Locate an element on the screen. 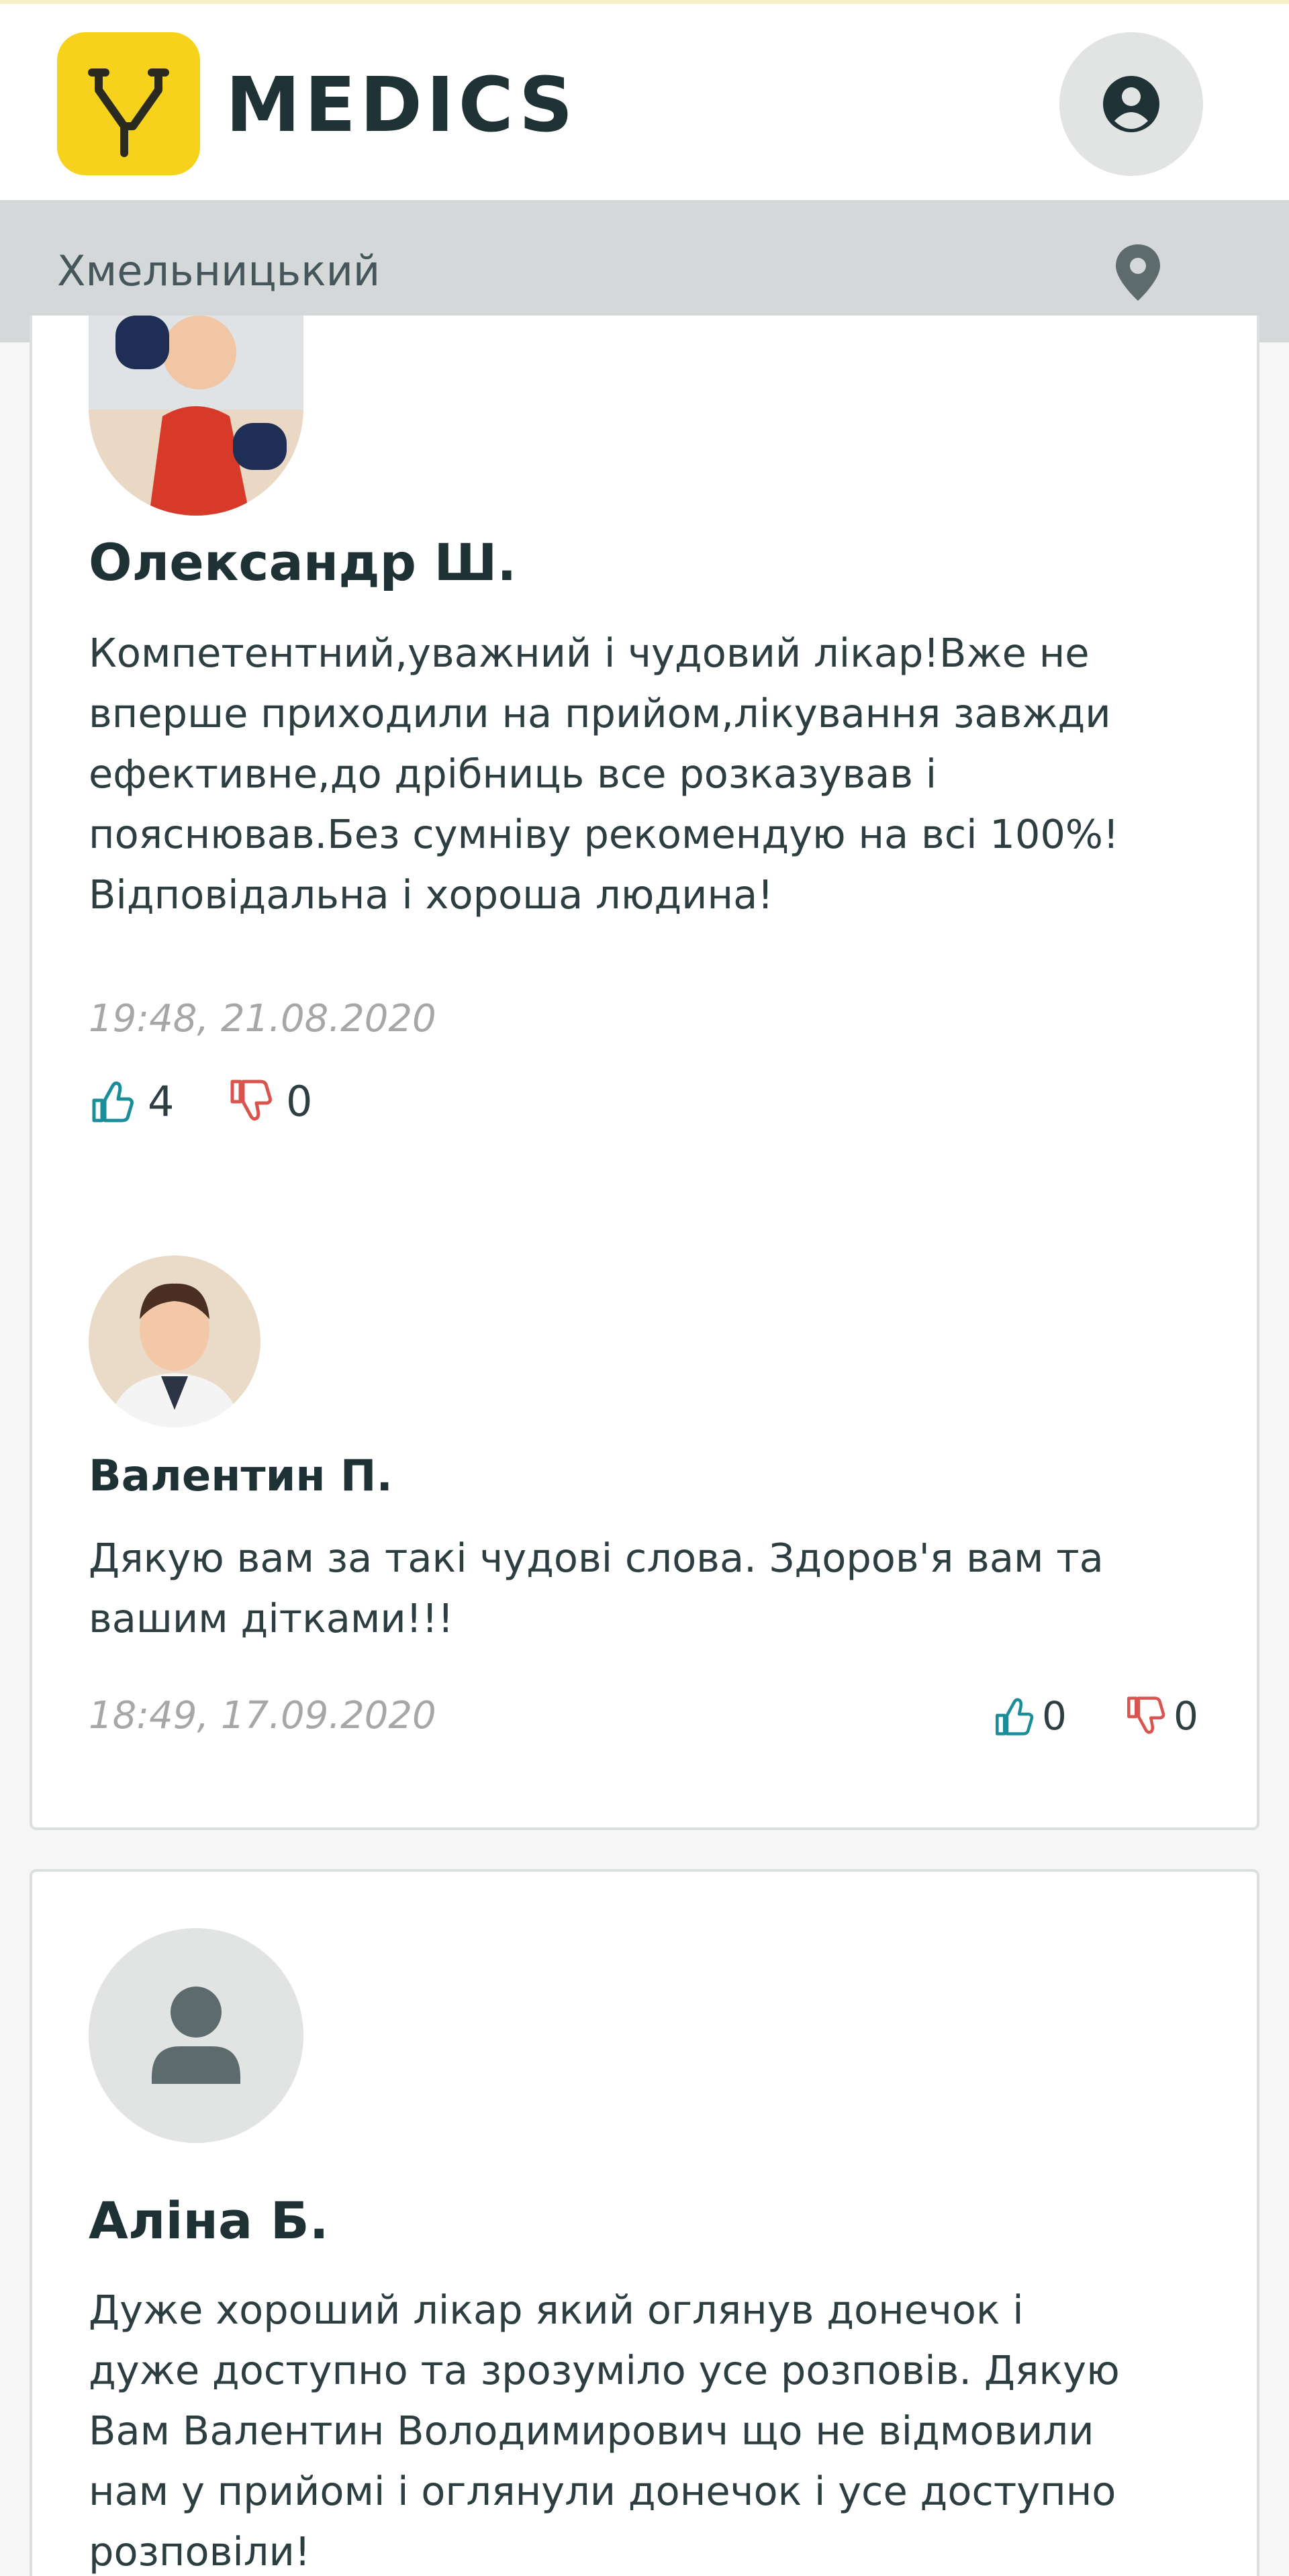 Image resolution: width=1289 pixels, height=2576 pixels. city-name: Хмельницький is located at coordinates (219, 270).